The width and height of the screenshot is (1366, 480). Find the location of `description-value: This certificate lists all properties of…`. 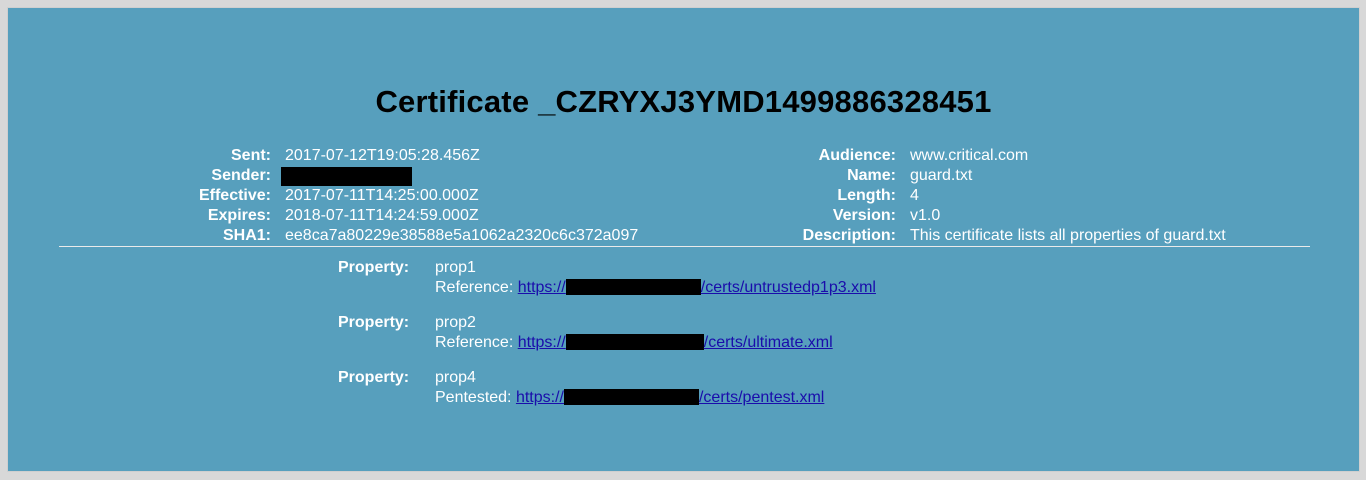

description-value: This certificate lists all properties of… is located at coordinates (1068, 235).